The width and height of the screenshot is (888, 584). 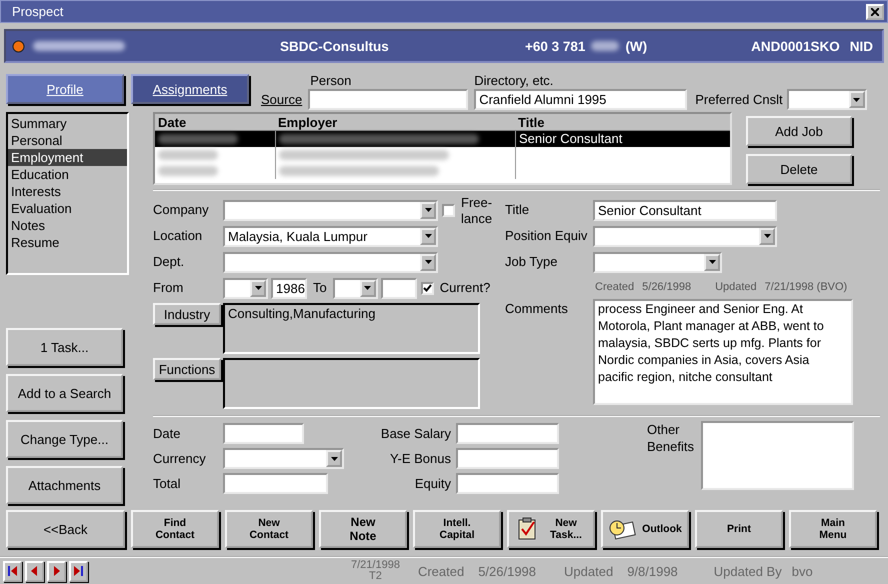 What do you see at coordinates (67, 157) in the screenshot?
I see `section-item: Employment` at bounding box center [67, 157].